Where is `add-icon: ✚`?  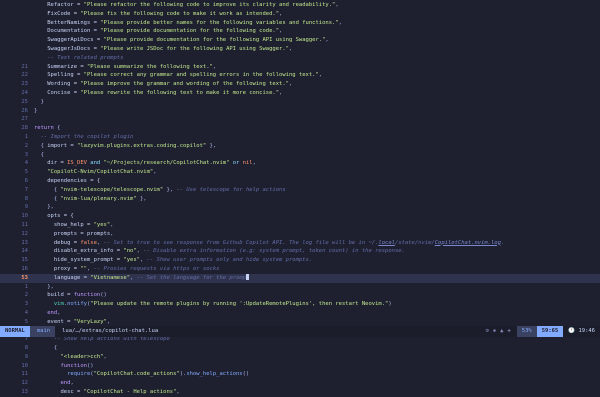 add-icon: ✚ is located at coordinates (509, 331).